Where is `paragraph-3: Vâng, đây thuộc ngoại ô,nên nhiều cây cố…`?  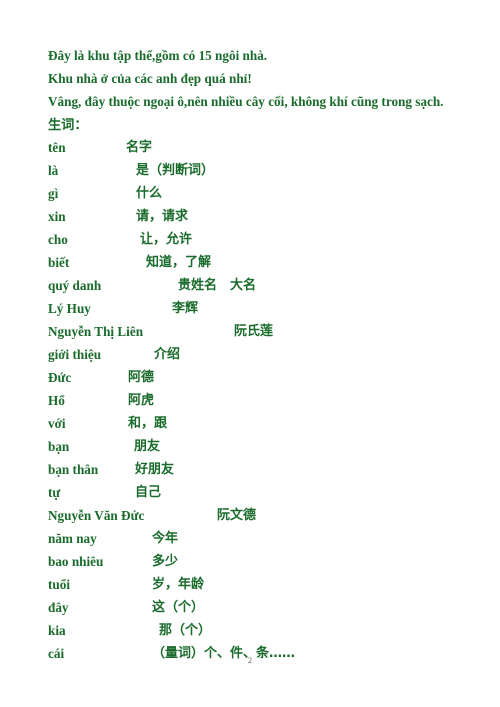
paragraph-3: Vâng, đây thuộc ngoại ô,nên nhiều cây cố… is located at coordinates (246, 101).